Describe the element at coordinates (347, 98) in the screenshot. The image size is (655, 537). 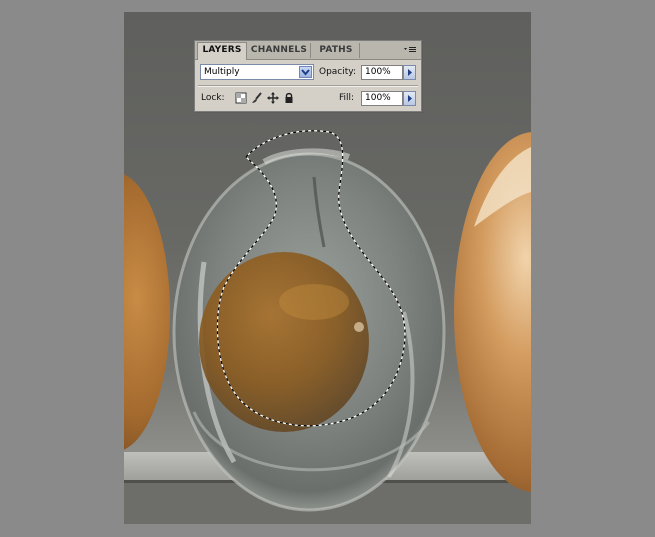
I see `fill-label: Fill:` at that location.